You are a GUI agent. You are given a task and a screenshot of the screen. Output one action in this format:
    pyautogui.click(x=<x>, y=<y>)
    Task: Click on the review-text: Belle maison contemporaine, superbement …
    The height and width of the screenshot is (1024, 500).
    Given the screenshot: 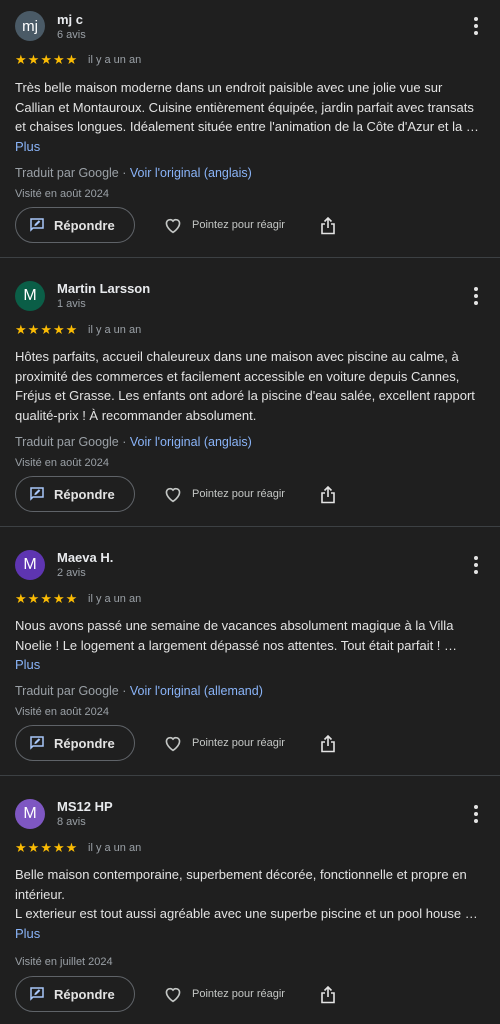 What is the action you would take?
    pyautogui.click(x=246, y=904)
    